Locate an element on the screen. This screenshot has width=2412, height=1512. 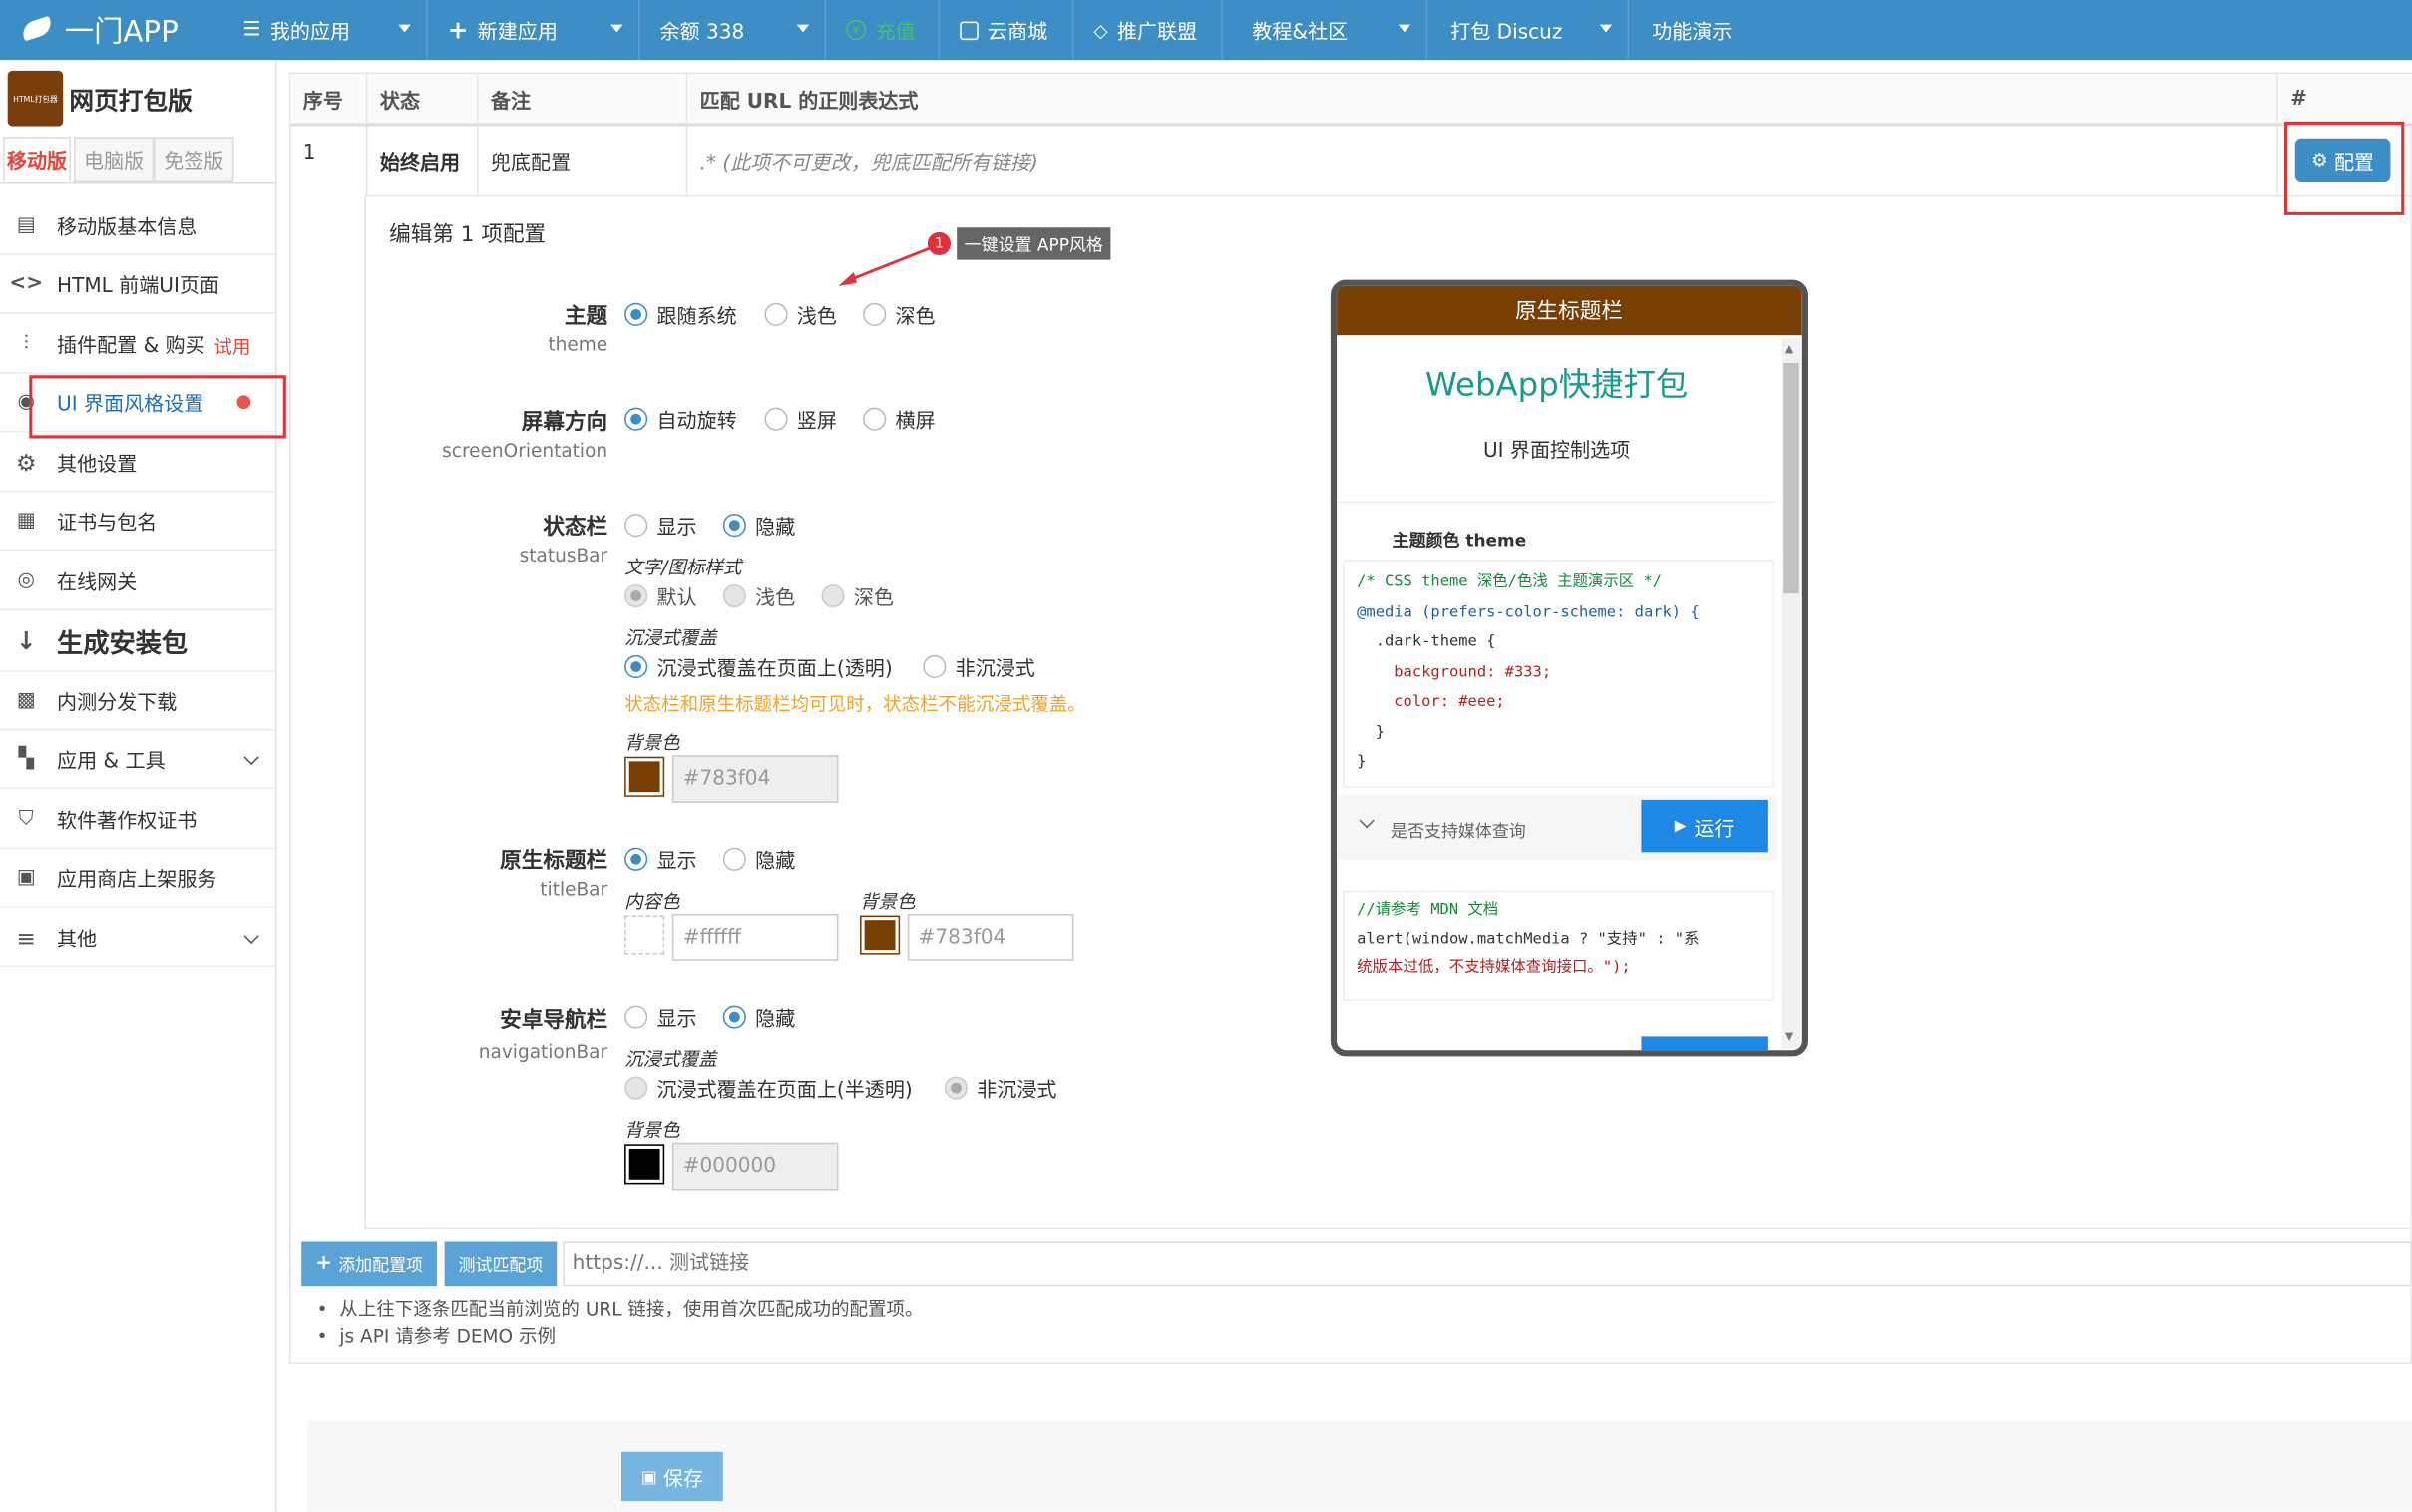
sidebar-item-plugins: ⫶ 插件配置 & 购买 试用 is located at coordinates (138, 344).